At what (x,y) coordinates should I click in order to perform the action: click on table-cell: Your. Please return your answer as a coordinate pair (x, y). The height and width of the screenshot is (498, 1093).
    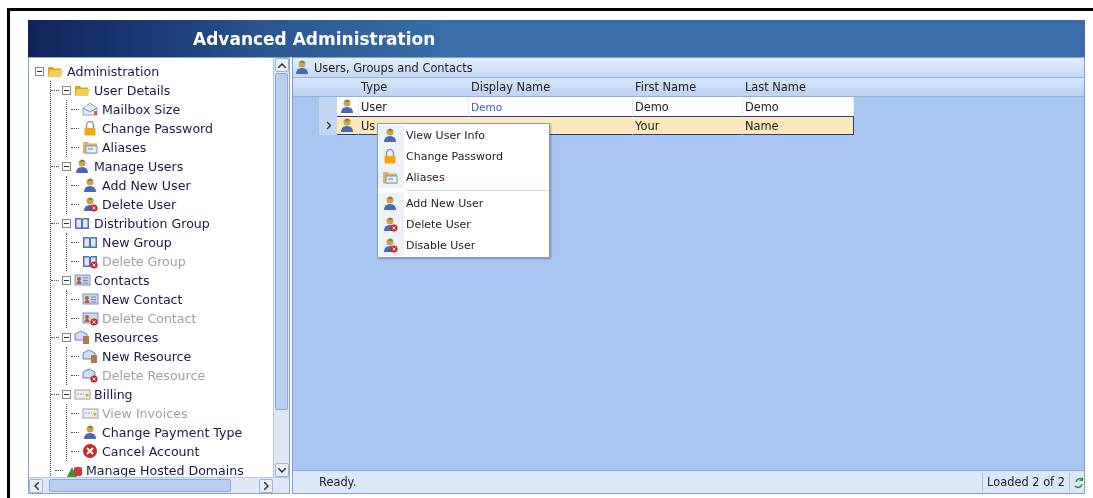
    Looking at the image, I should click on (688, 125).